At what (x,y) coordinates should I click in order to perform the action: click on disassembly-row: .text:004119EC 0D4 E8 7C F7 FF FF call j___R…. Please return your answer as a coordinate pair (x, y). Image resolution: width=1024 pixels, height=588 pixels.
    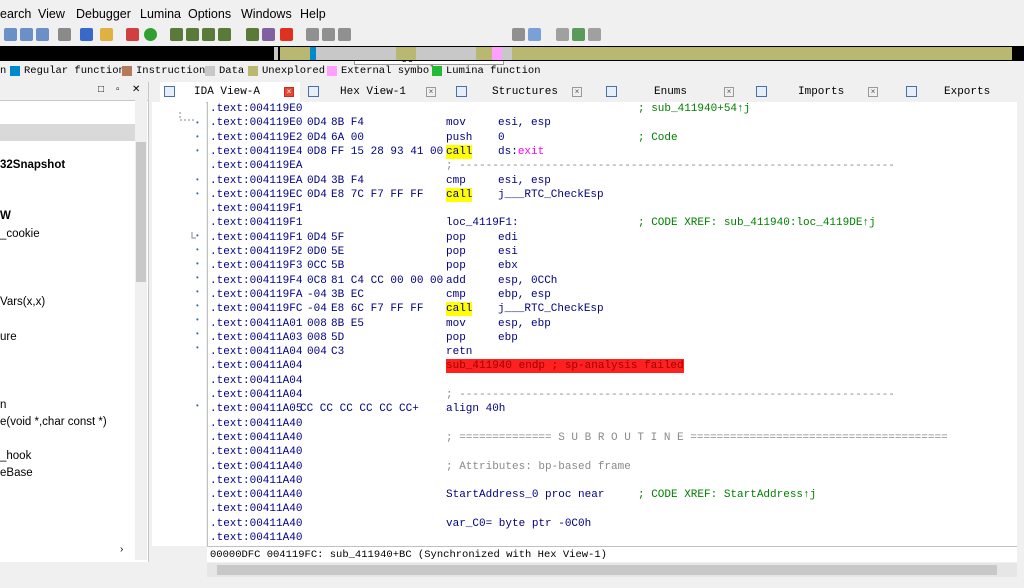
    Looking at the image, I should click on (612, 194).